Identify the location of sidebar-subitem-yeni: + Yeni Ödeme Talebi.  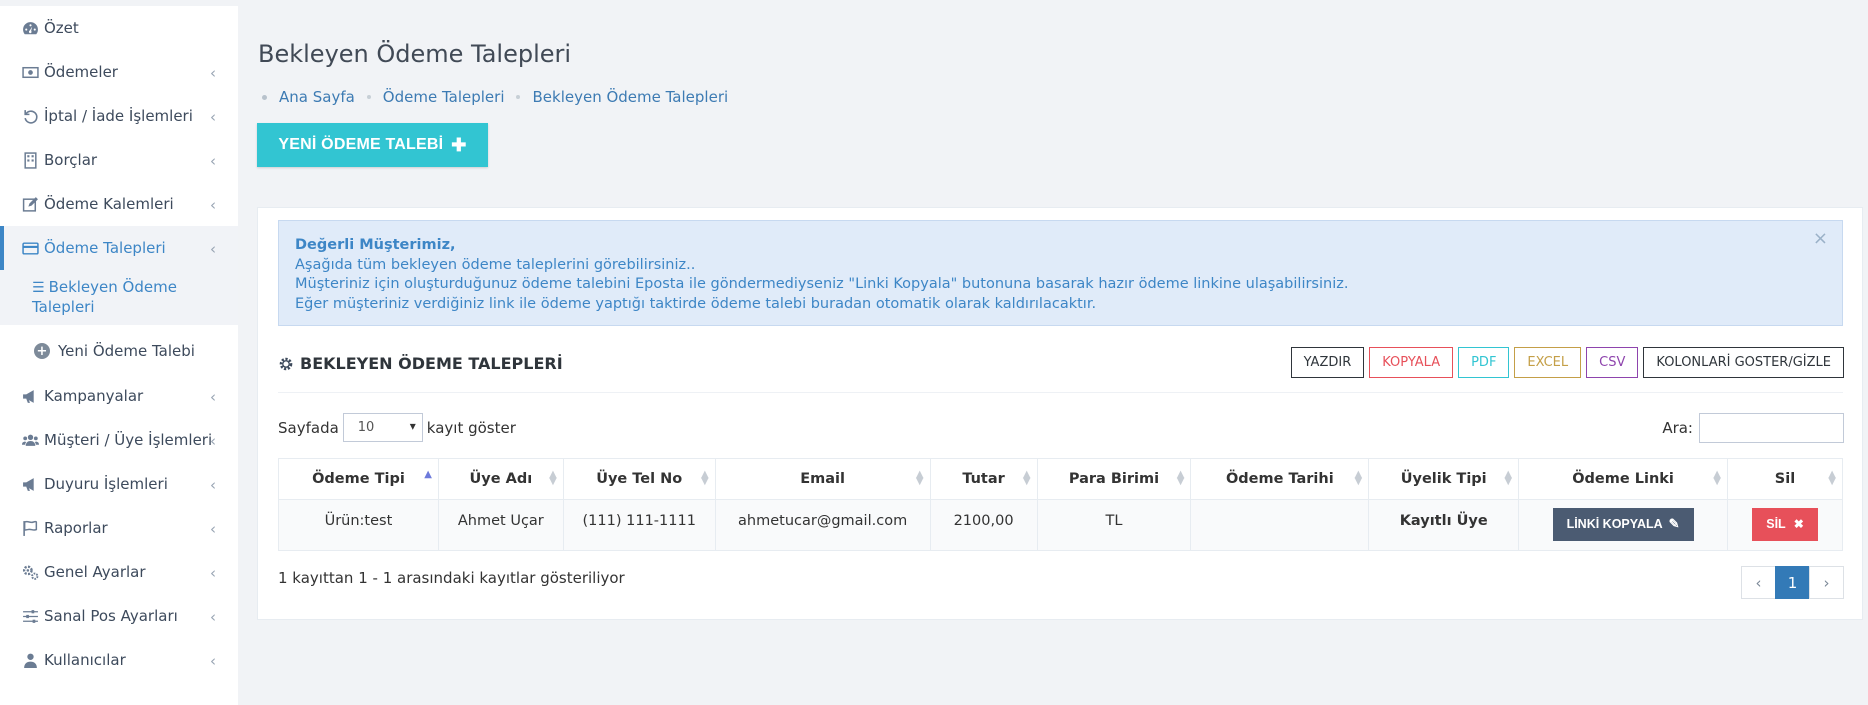
(119, 351).